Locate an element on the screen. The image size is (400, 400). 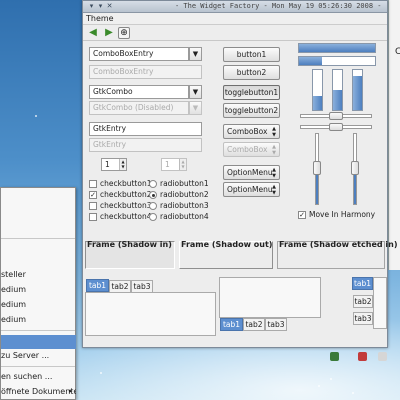
radiobutton-label: radiobutton4 is located at coordinates (184, 216).